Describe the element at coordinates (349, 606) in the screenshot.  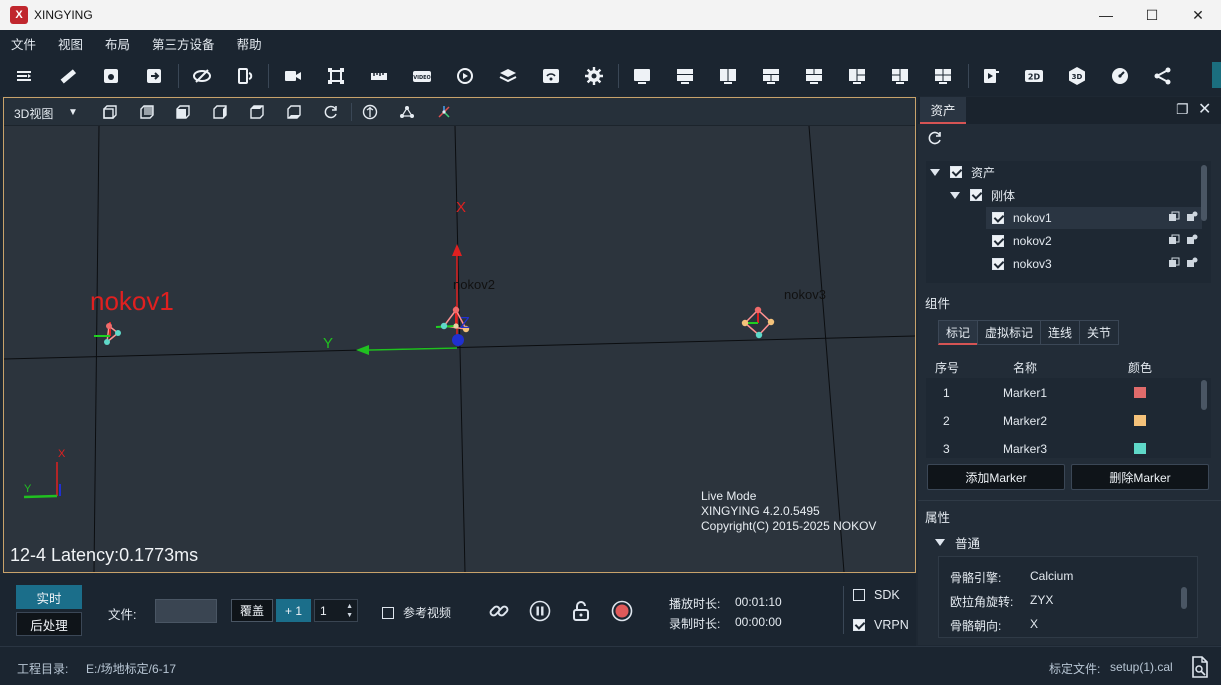
I see `stepper-up-icon: ▲` at that location.